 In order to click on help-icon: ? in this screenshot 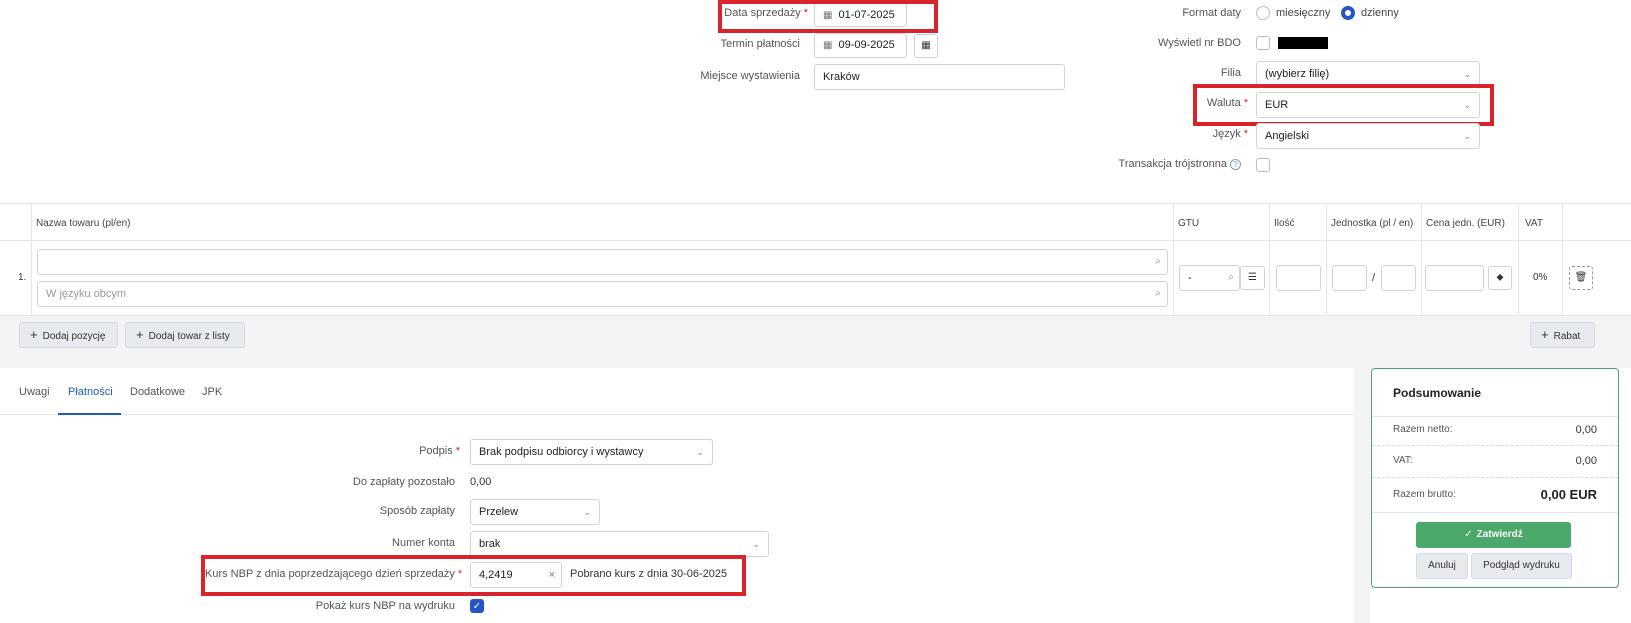, I will do `click(1235, 164)`.